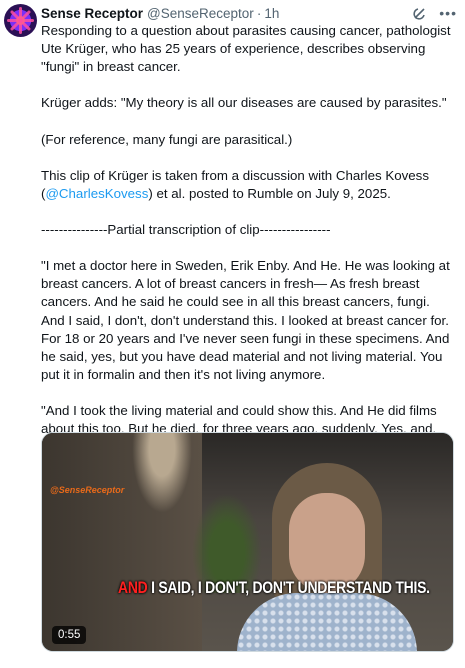 The image size is (465, 668). Describe the element at coordinates (20, 20) in the screenshot. I see `avatar` at that location.